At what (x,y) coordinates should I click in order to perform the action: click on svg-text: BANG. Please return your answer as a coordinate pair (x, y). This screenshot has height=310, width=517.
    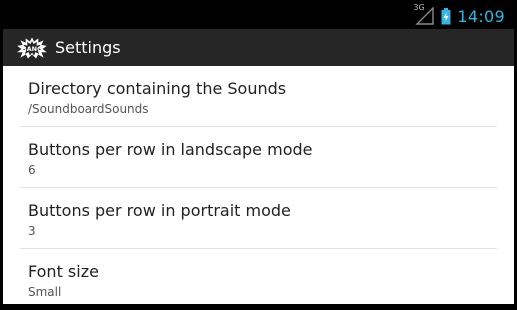
    Looking at the image, I should click on (32, 49).